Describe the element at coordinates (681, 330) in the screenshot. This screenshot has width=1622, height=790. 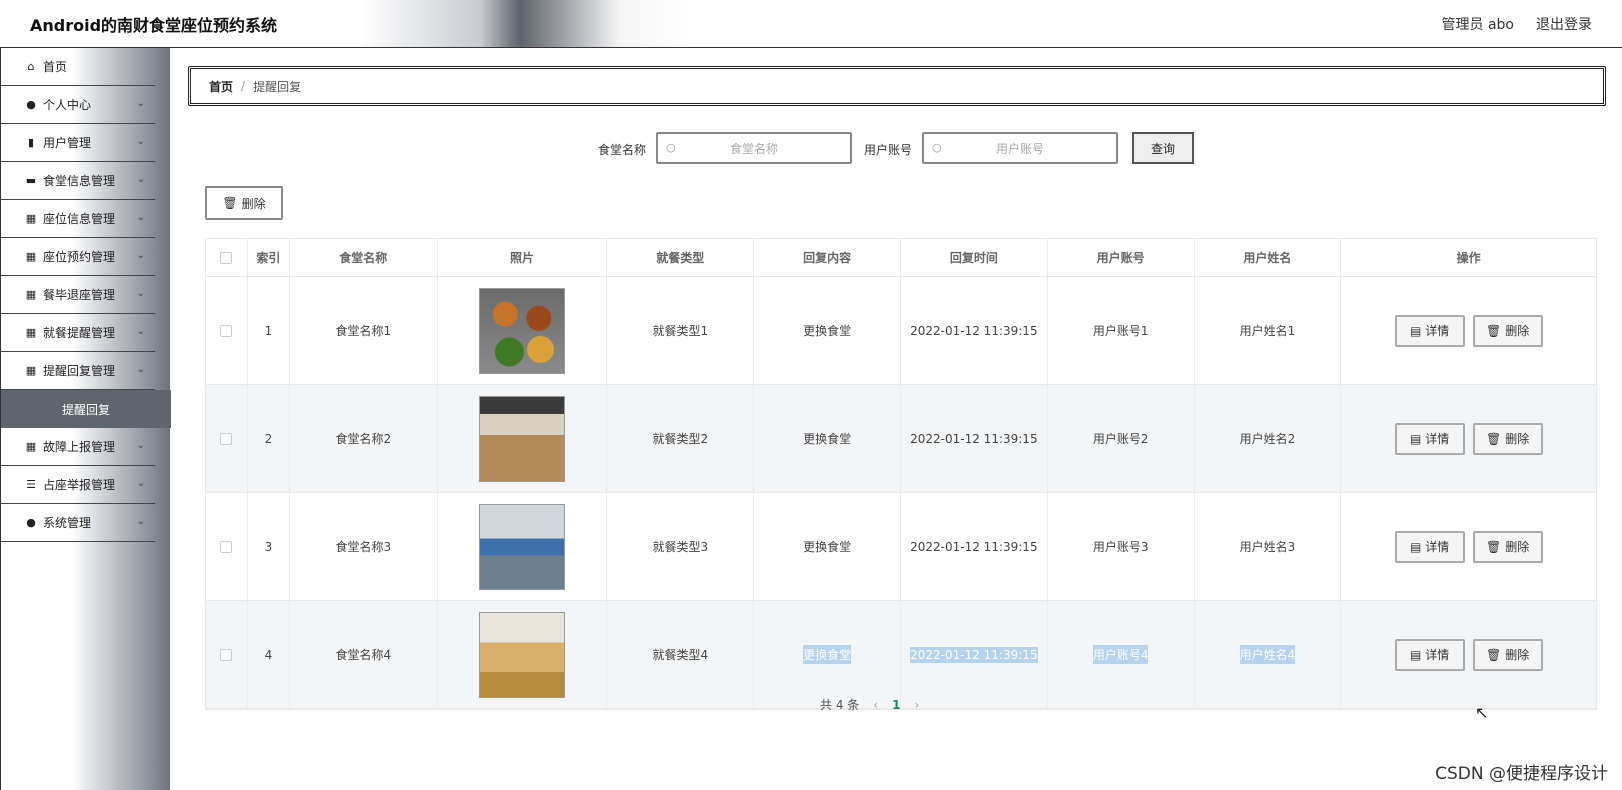
I see `meal-type-cell: 就餐类型1` at that location.